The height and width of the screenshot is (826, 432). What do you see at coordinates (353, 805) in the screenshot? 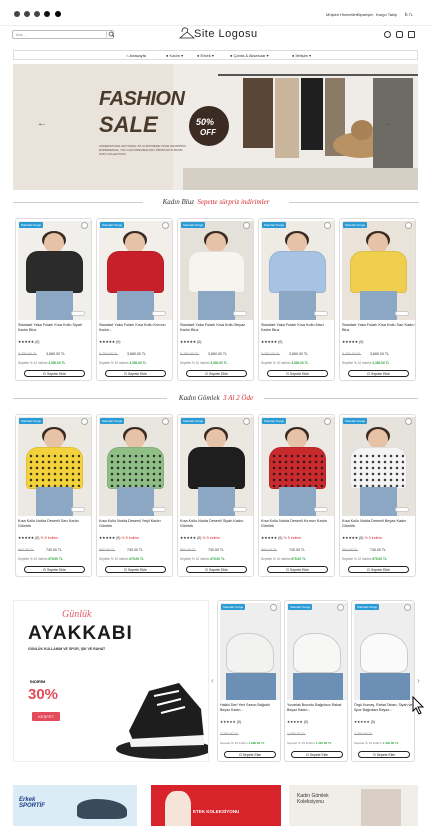
I see `banner-women-shirt: Kadın Gömlek Koleksiyonu` at bounding box center [353, 805].